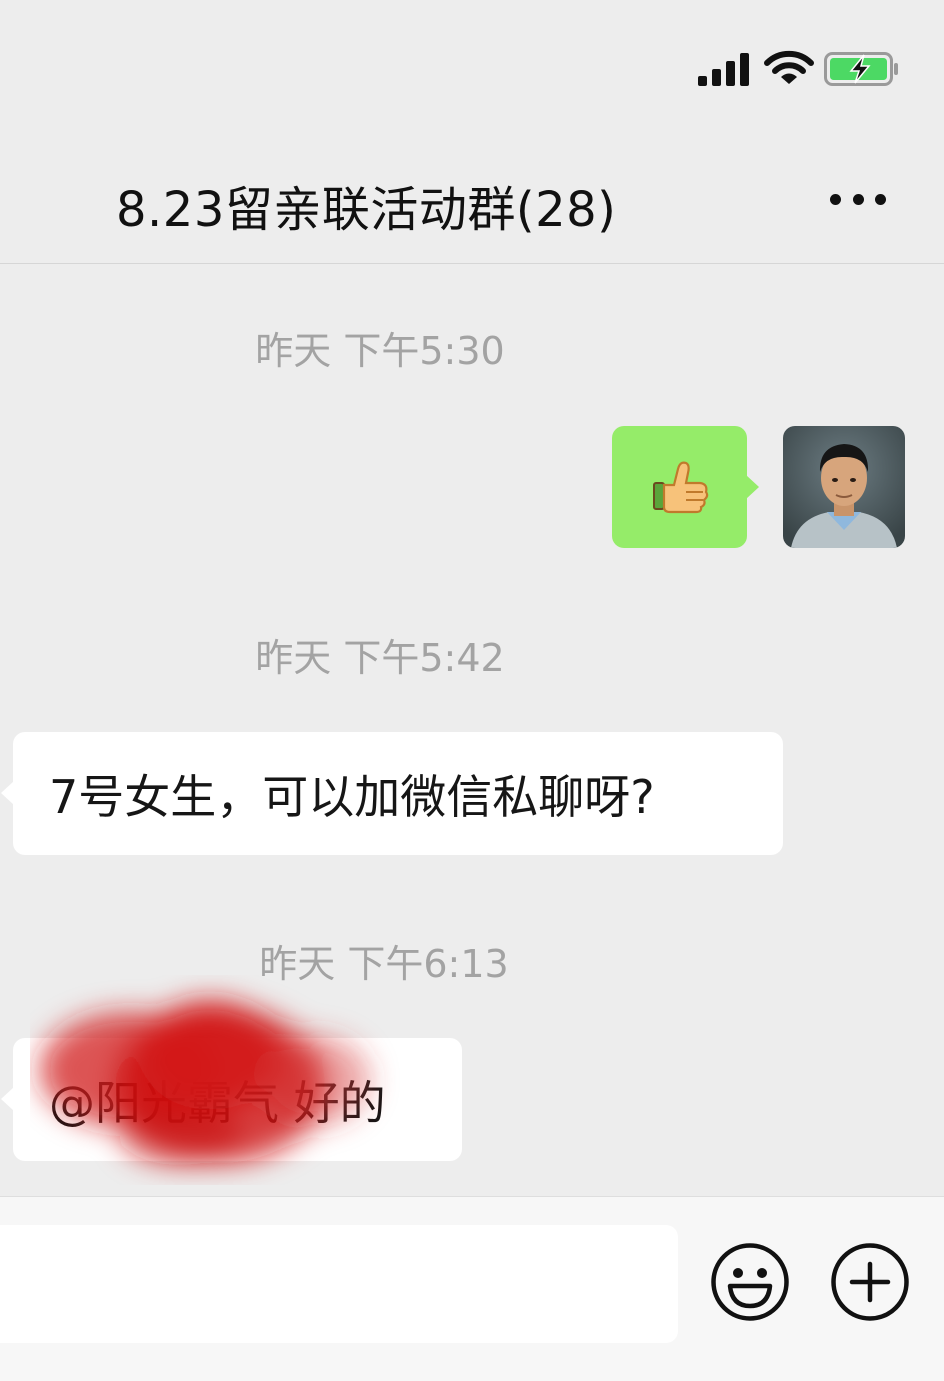 The width and height of the screenshot is (944, 1381). Describe the element at coordinates (844, 487) in the screenshot. I see `user-avatar` at that location.